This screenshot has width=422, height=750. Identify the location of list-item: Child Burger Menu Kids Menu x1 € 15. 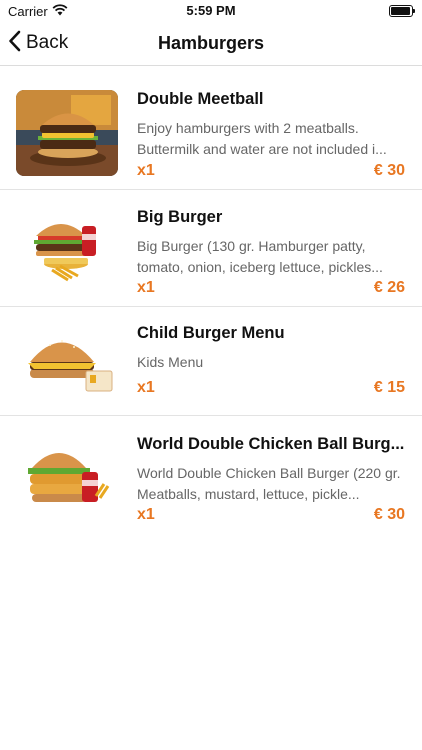
(211, 361).